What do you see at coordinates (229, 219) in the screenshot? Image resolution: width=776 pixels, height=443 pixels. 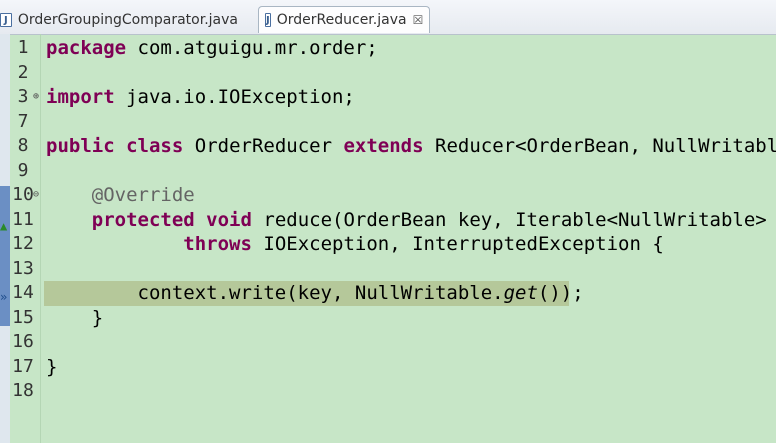 I see `keyword-token: void` at bounding box center [229, 219].